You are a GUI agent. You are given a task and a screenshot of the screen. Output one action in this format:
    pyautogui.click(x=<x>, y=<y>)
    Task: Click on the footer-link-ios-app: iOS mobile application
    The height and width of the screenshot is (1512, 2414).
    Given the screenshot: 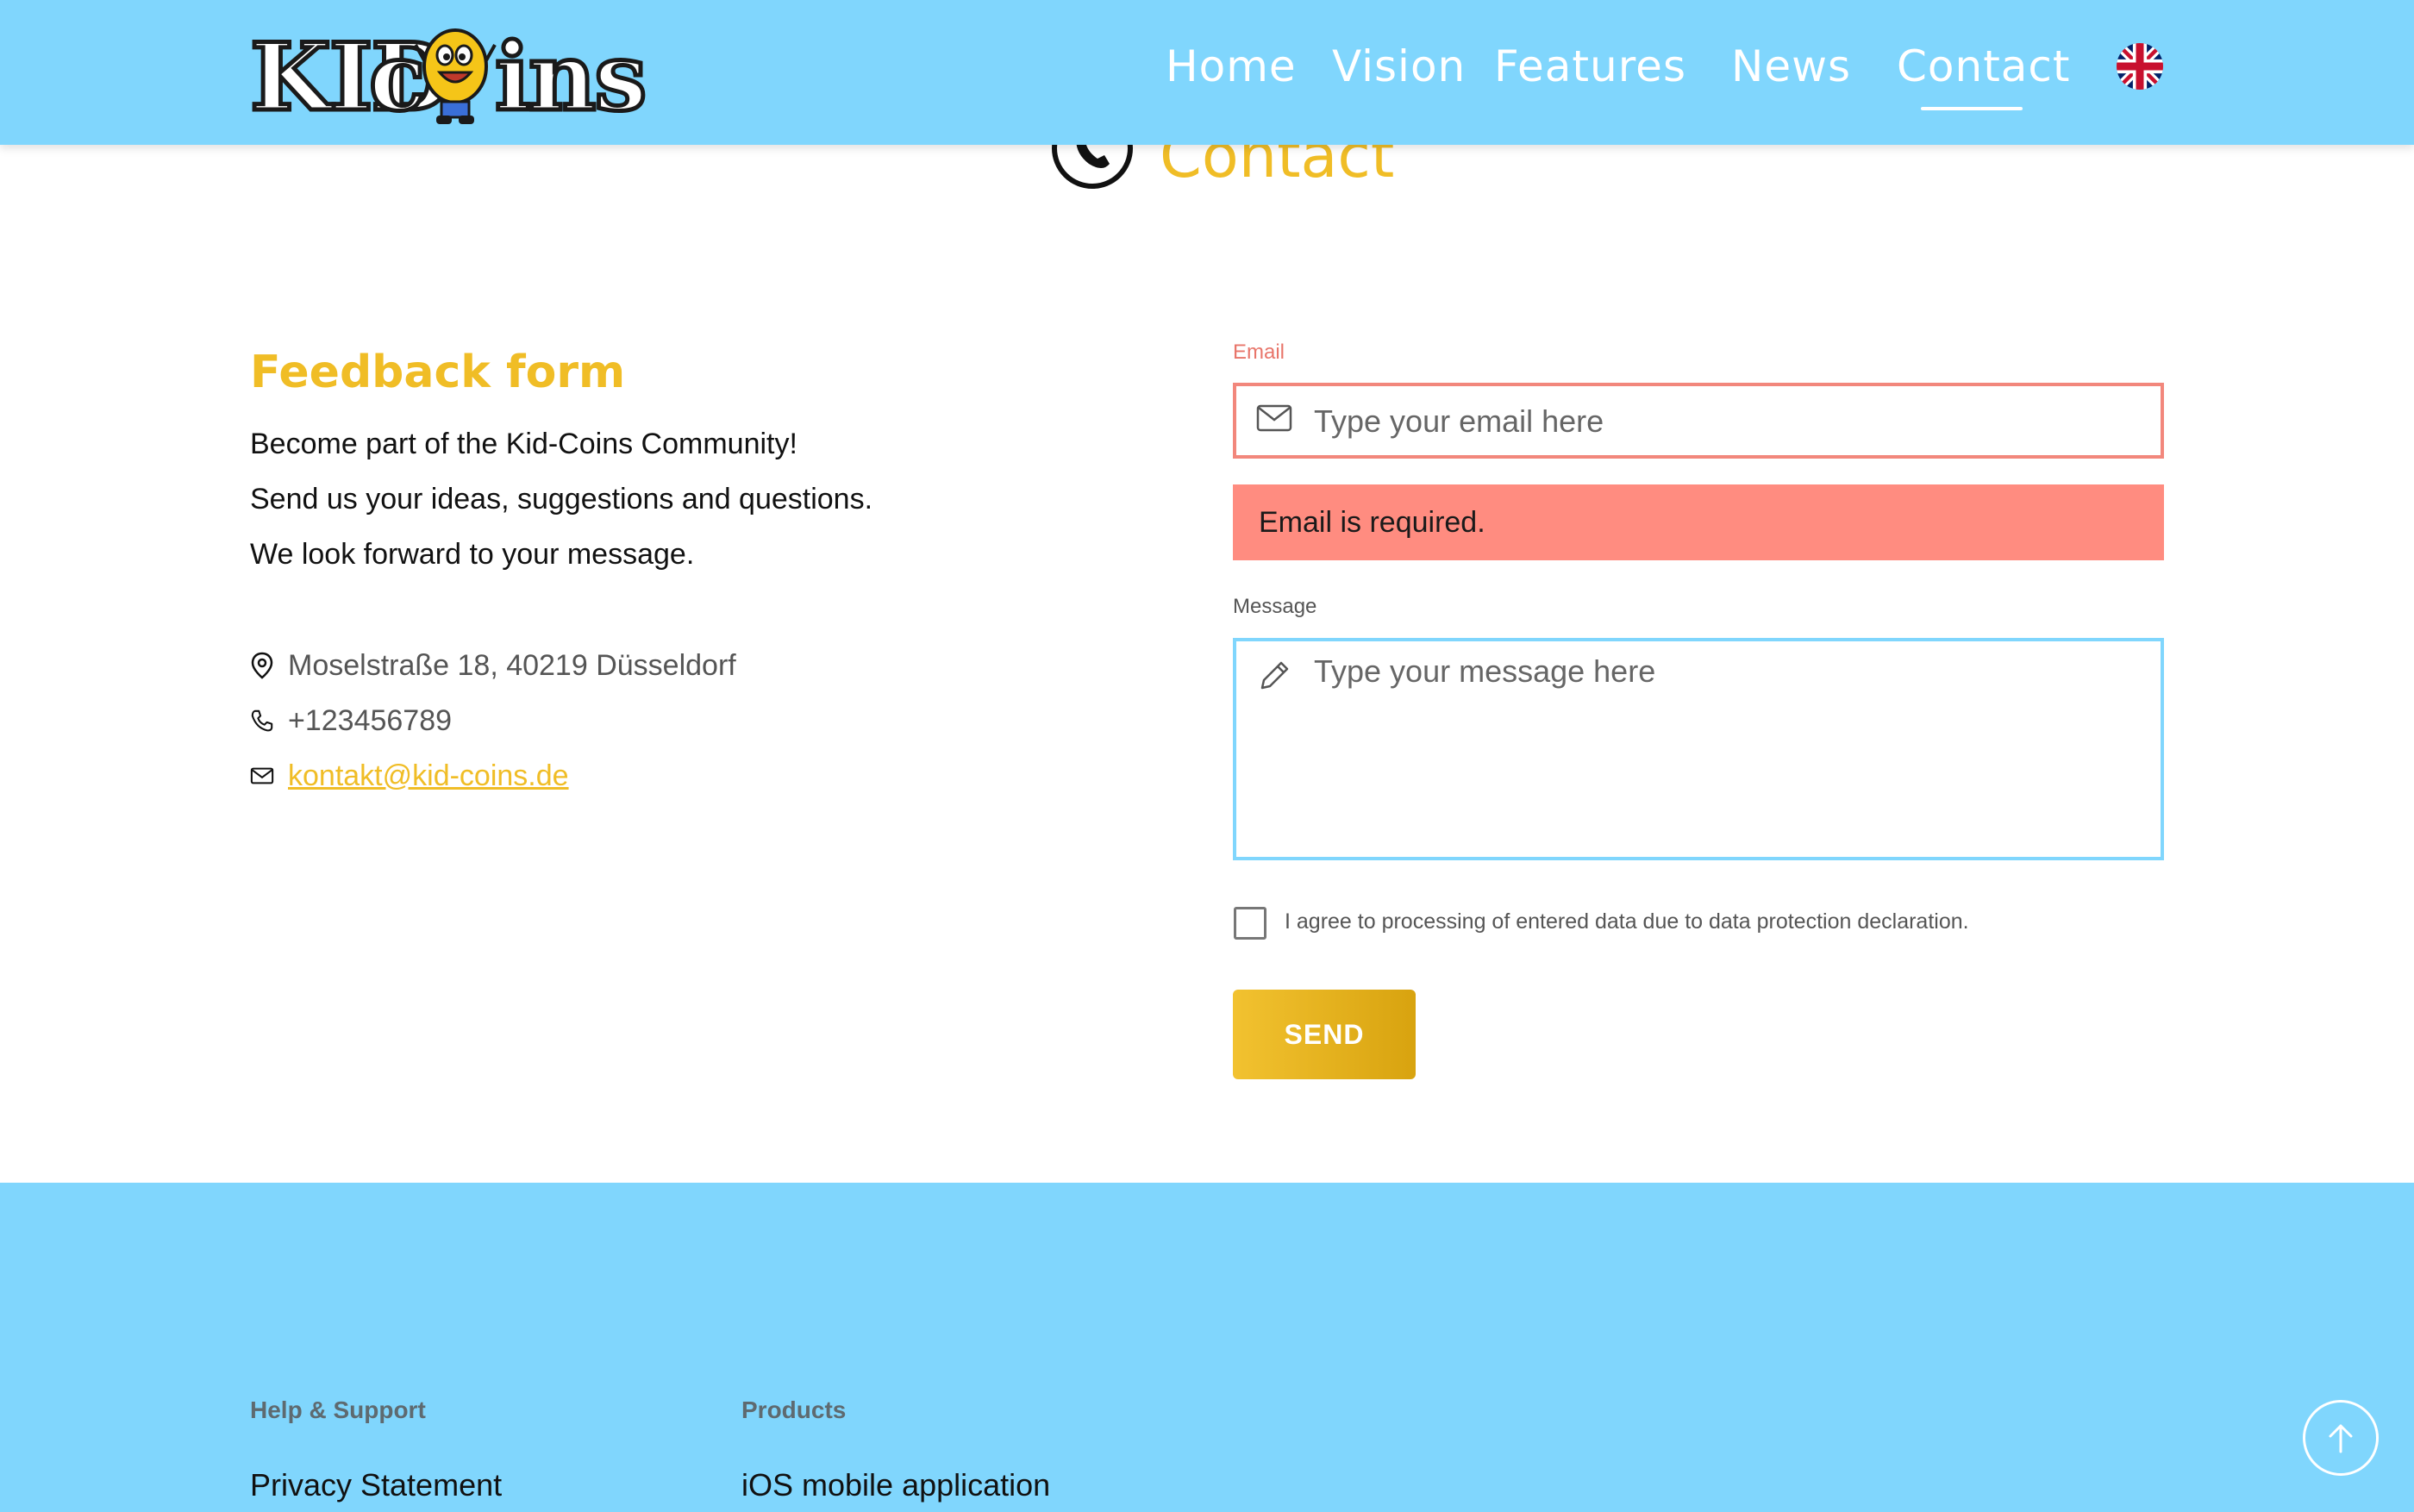 What is the action you would take?
    pyautogui.click(x=895, y=1485)
    